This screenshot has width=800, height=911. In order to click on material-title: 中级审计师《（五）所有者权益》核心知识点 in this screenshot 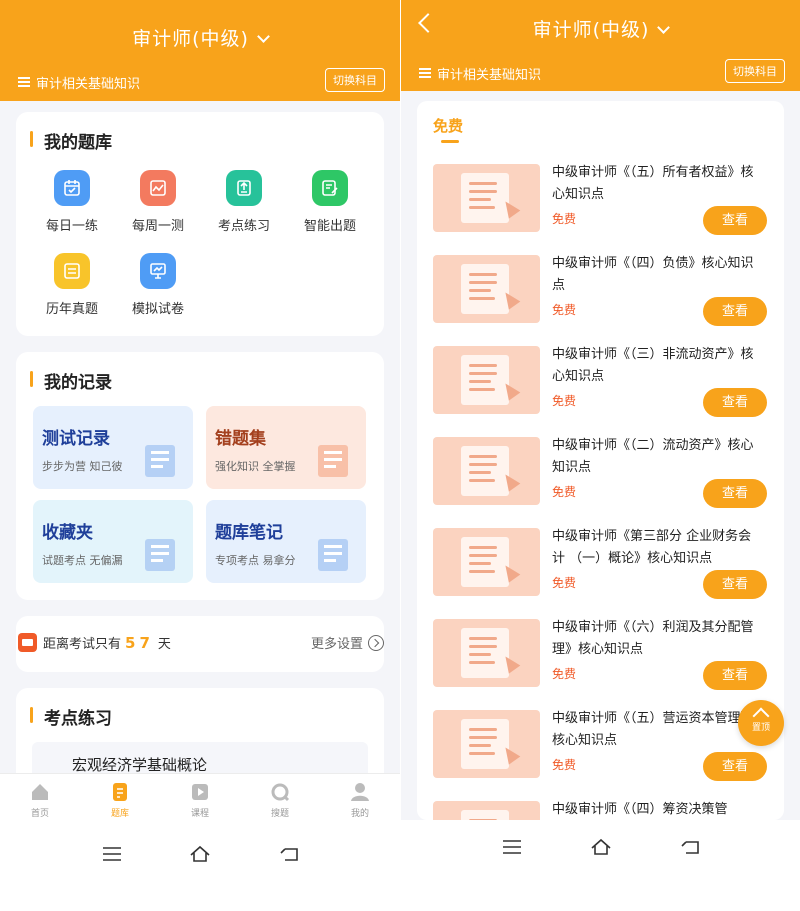, I will do `click(653, 183)`.